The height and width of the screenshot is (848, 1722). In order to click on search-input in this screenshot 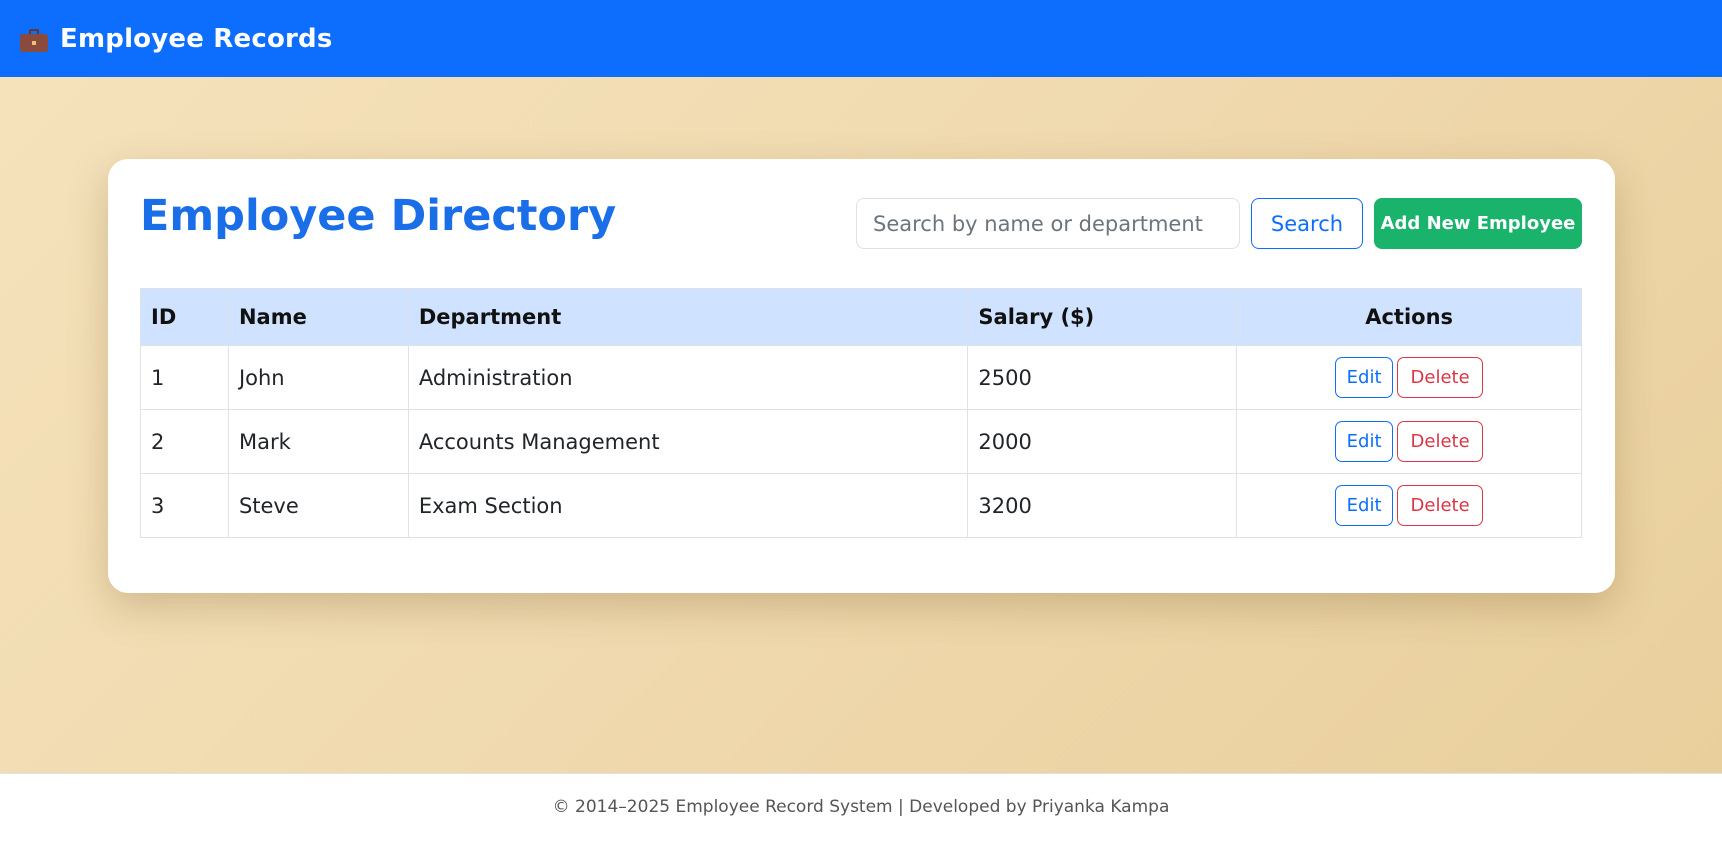, I will do `click(1048, 223)`.